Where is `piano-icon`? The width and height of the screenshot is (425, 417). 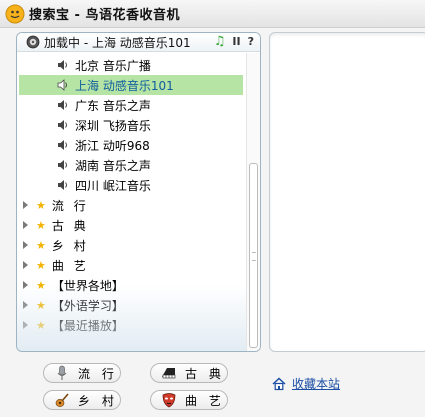
piano-icon is located at coordinates (169, 373).